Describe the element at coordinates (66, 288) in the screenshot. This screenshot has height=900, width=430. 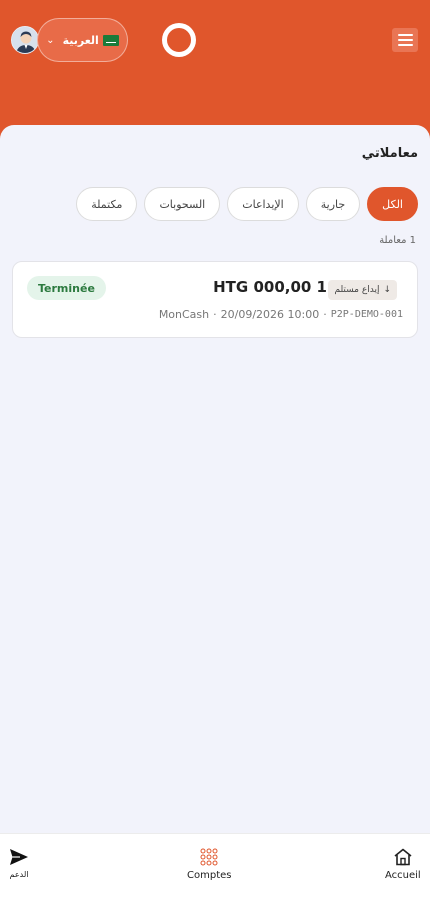
I see `status-badge: Terminée` at that location.